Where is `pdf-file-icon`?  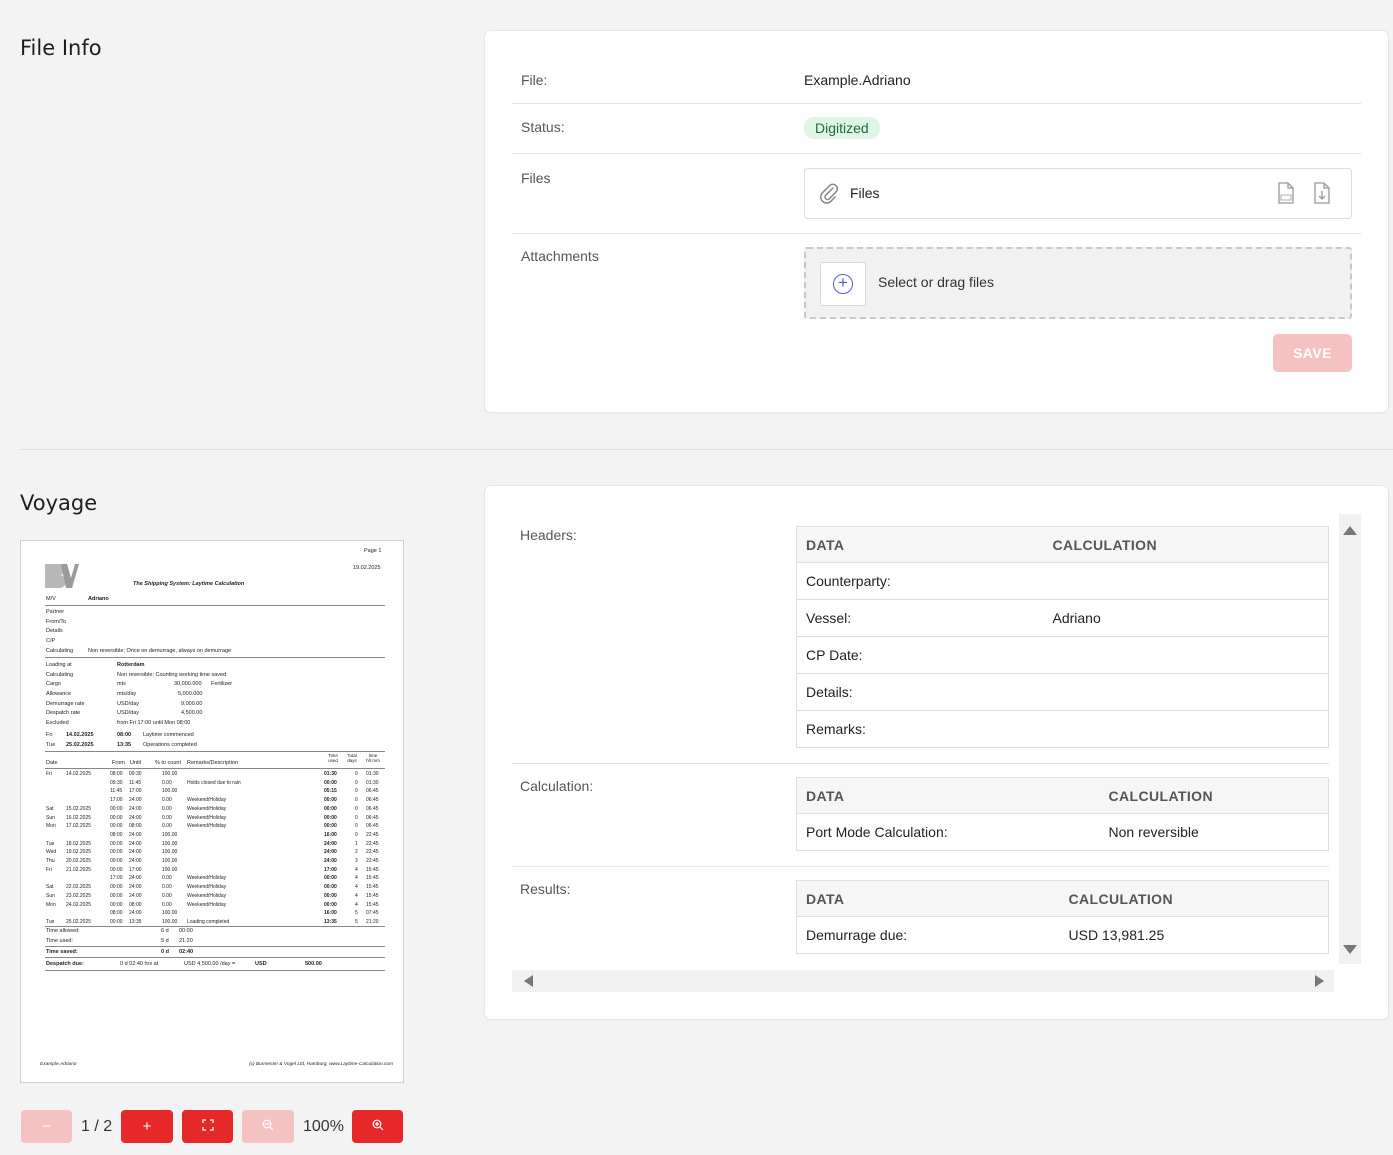 pdf-file-icon is located at coordinates (1286, 195).